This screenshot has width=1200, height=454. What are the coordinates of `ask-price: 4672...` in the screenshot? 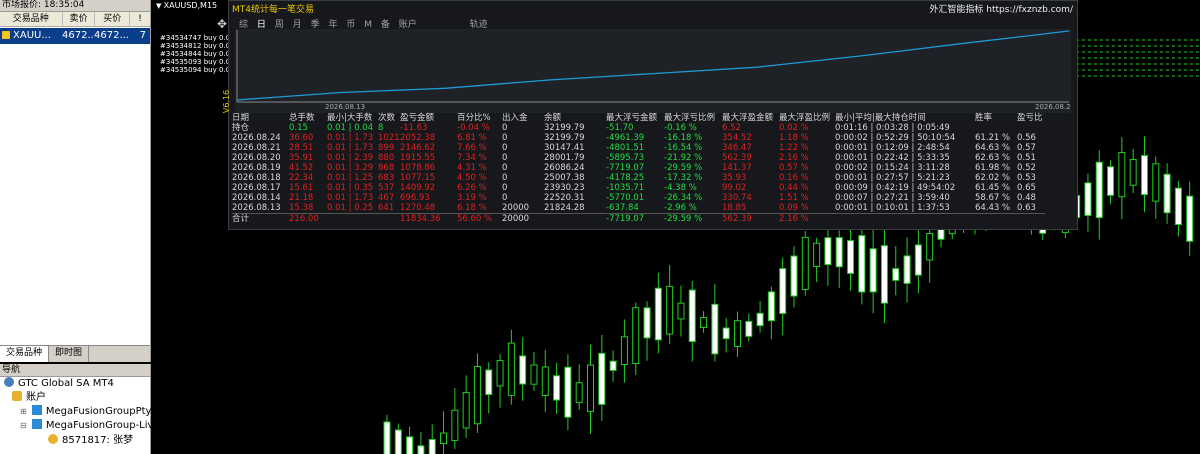 It's located at (111, 35).